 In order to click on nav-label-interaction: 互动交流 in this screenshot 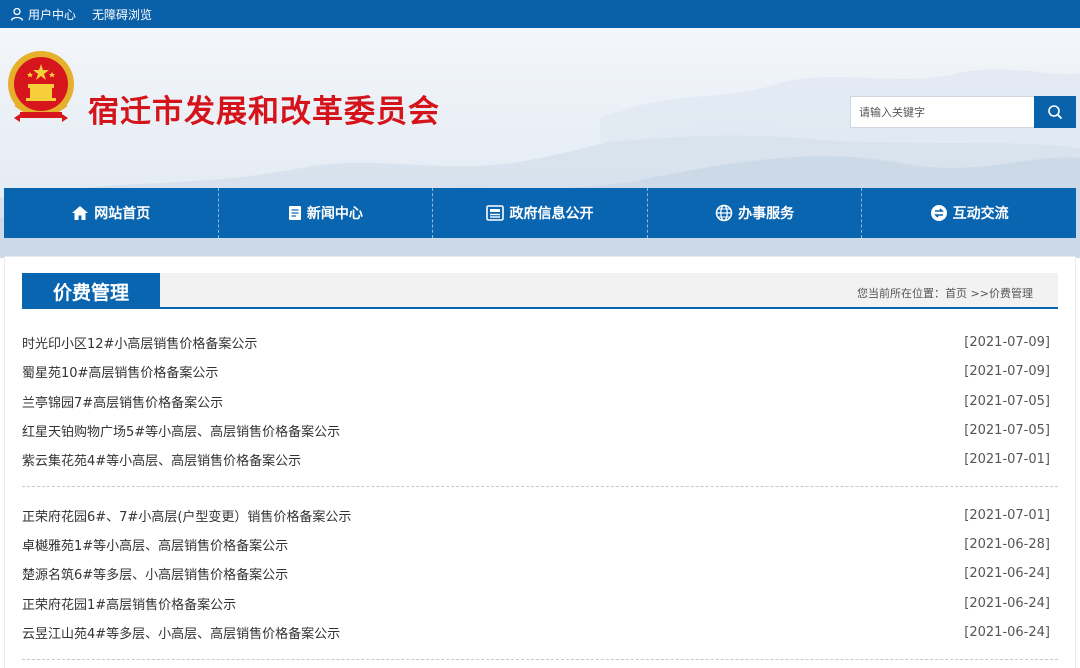, I will do `click(980, 214)`.